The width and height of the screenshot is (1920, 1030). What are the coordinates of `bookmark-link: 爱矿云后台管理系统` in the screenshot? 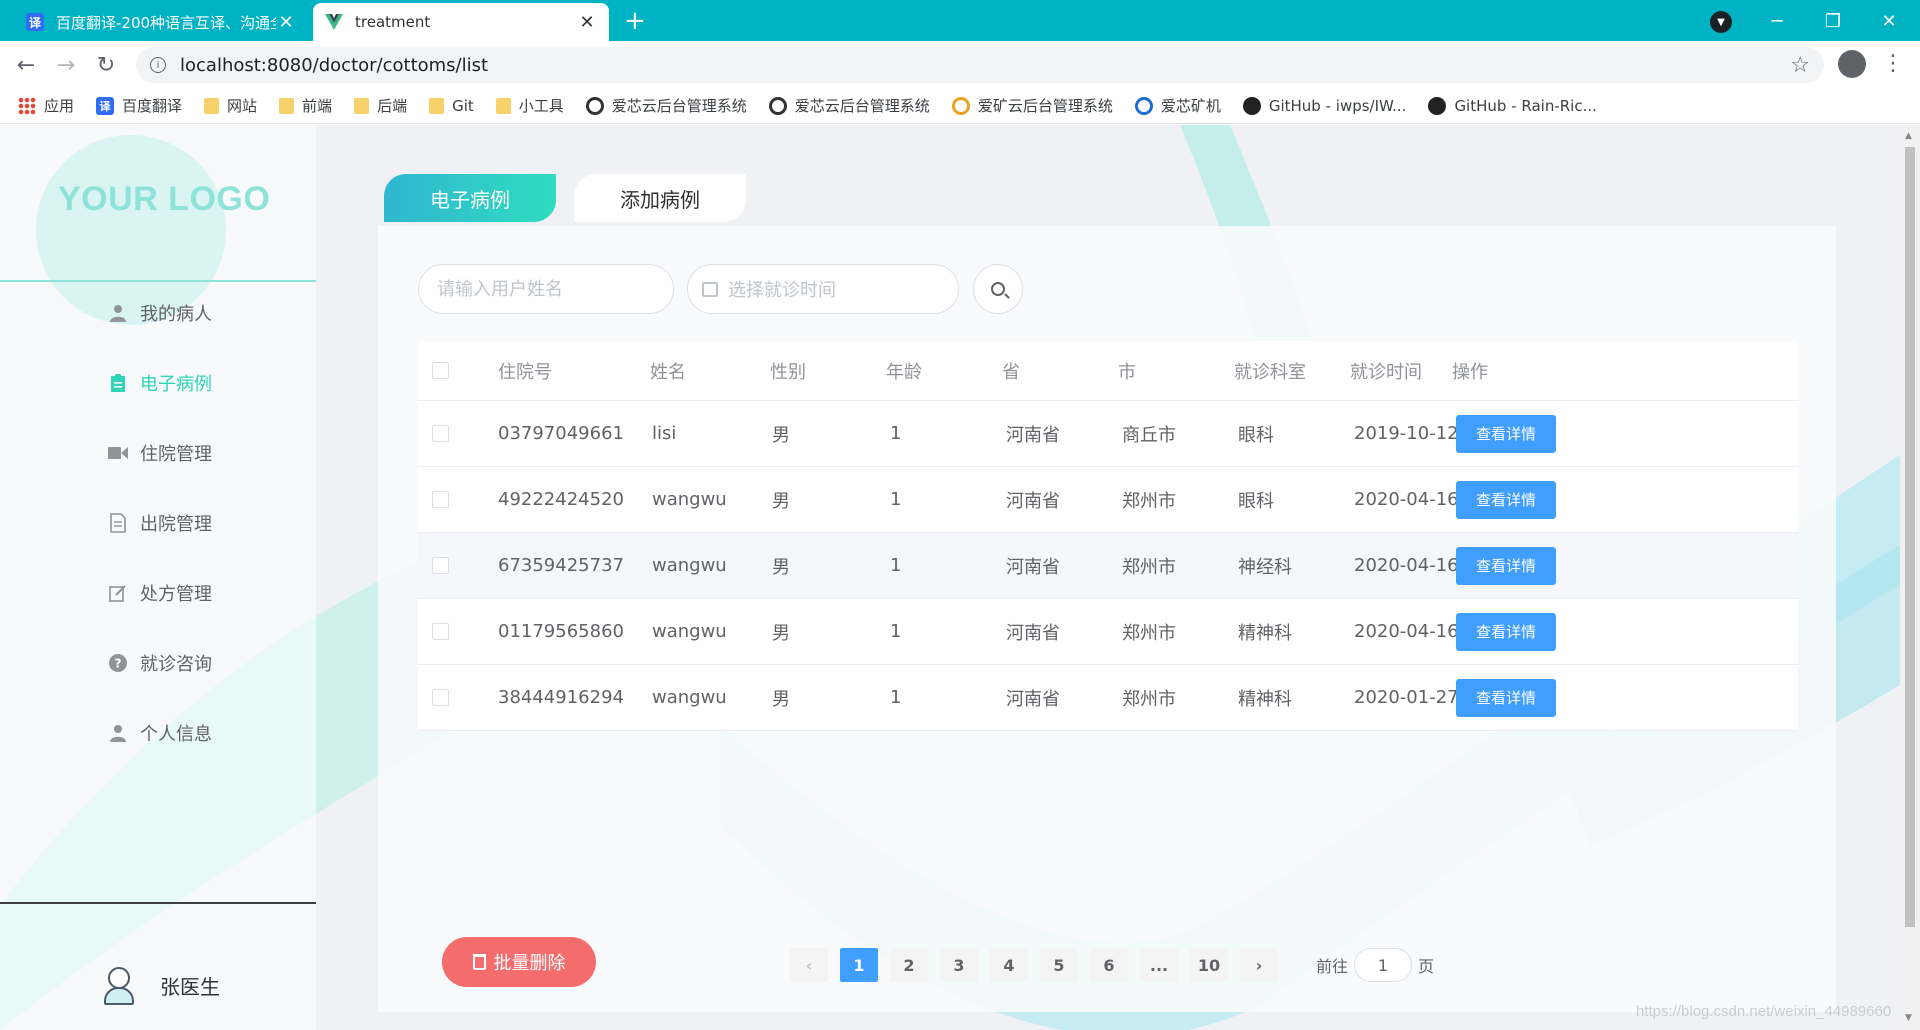 It's located at (1032, 105).